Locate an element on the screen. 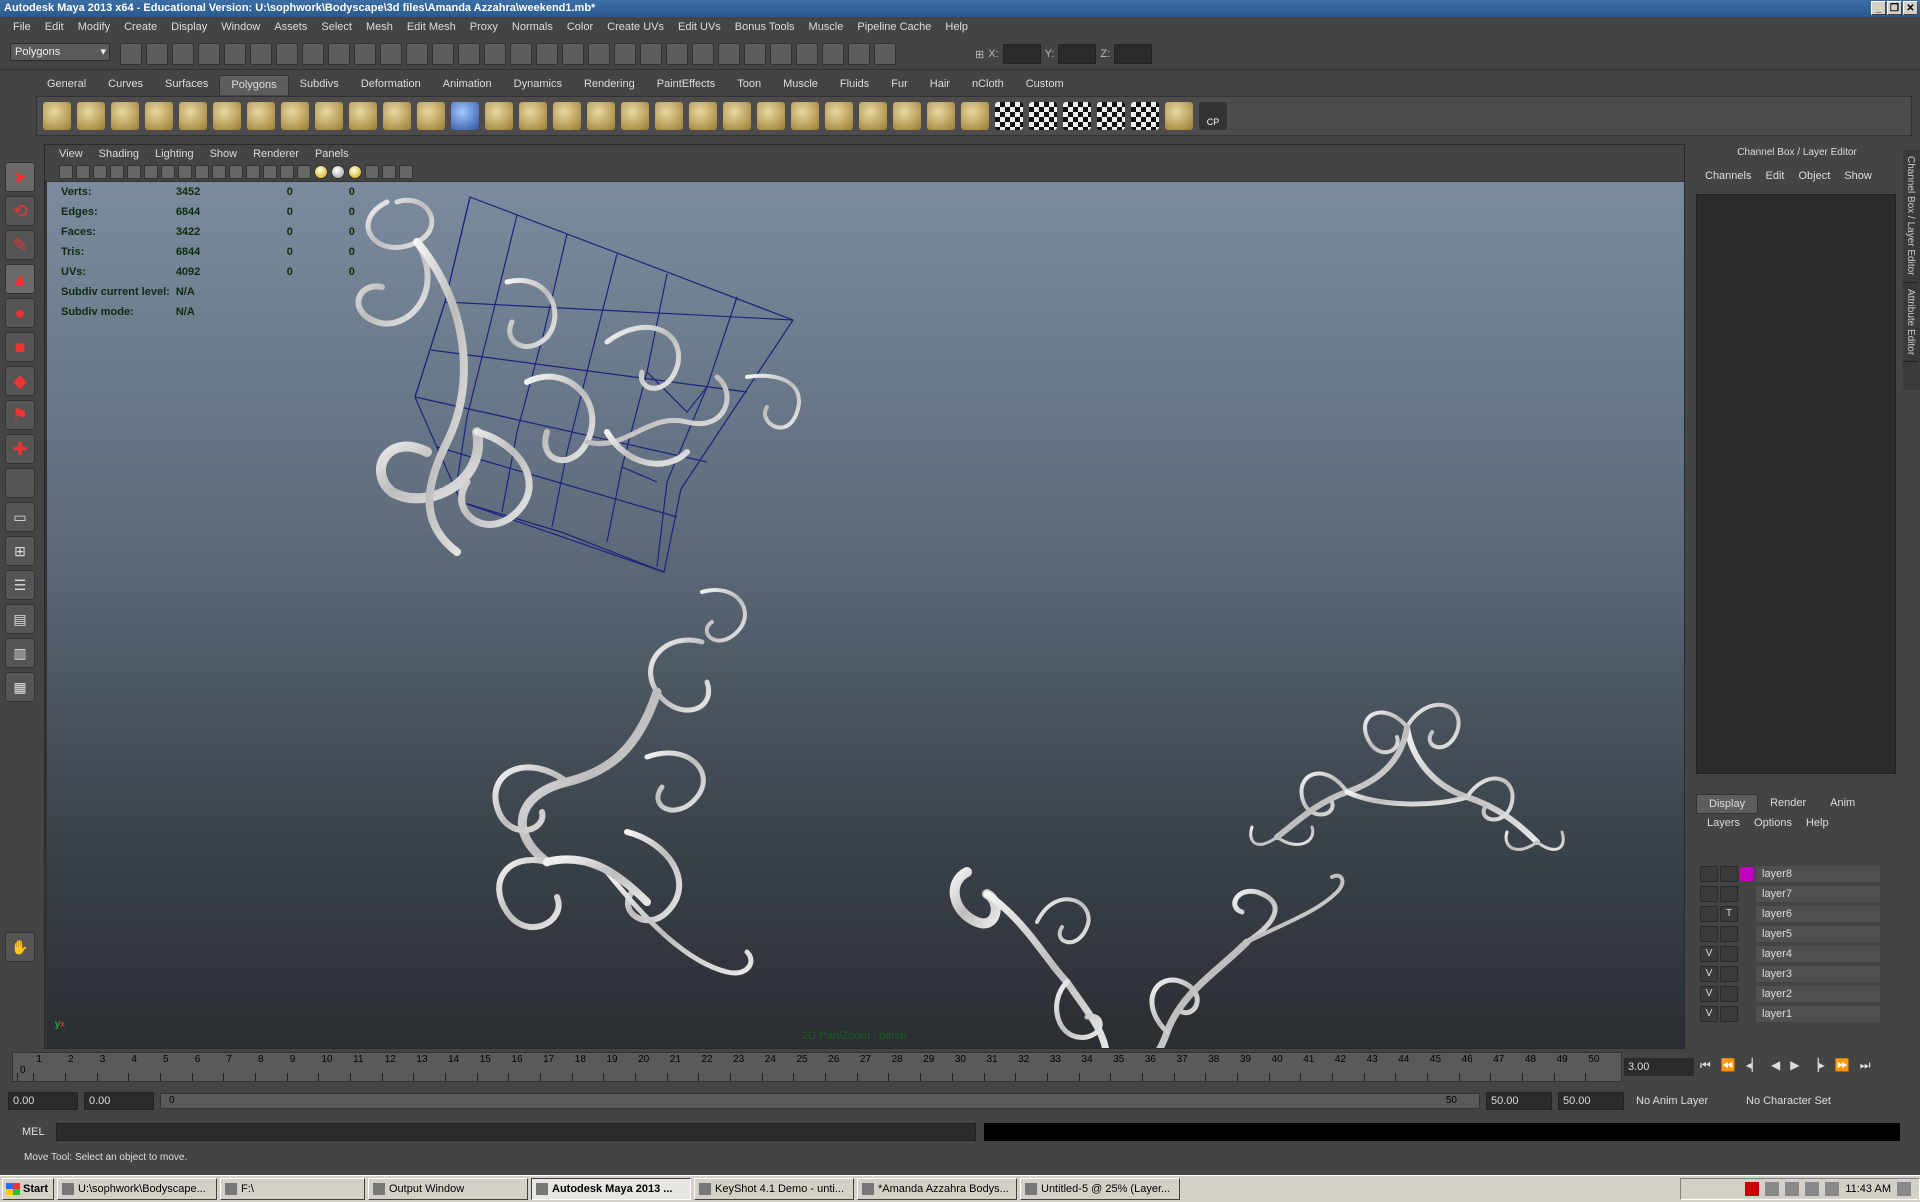 This screenshot has height=1202, width=1920. film-gate-icon is located at coordinates (151, 172).